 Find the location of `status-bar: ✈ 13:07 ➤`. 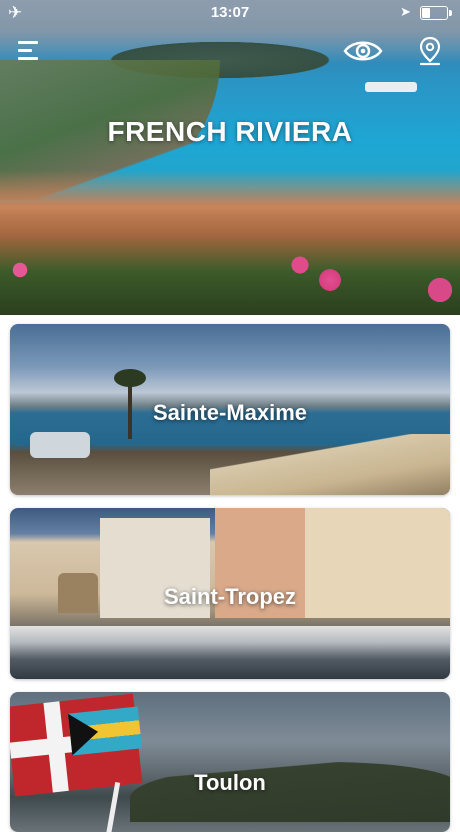

status-bar: ✈ 13:07 ➤ is located at coordinates (230, 13).